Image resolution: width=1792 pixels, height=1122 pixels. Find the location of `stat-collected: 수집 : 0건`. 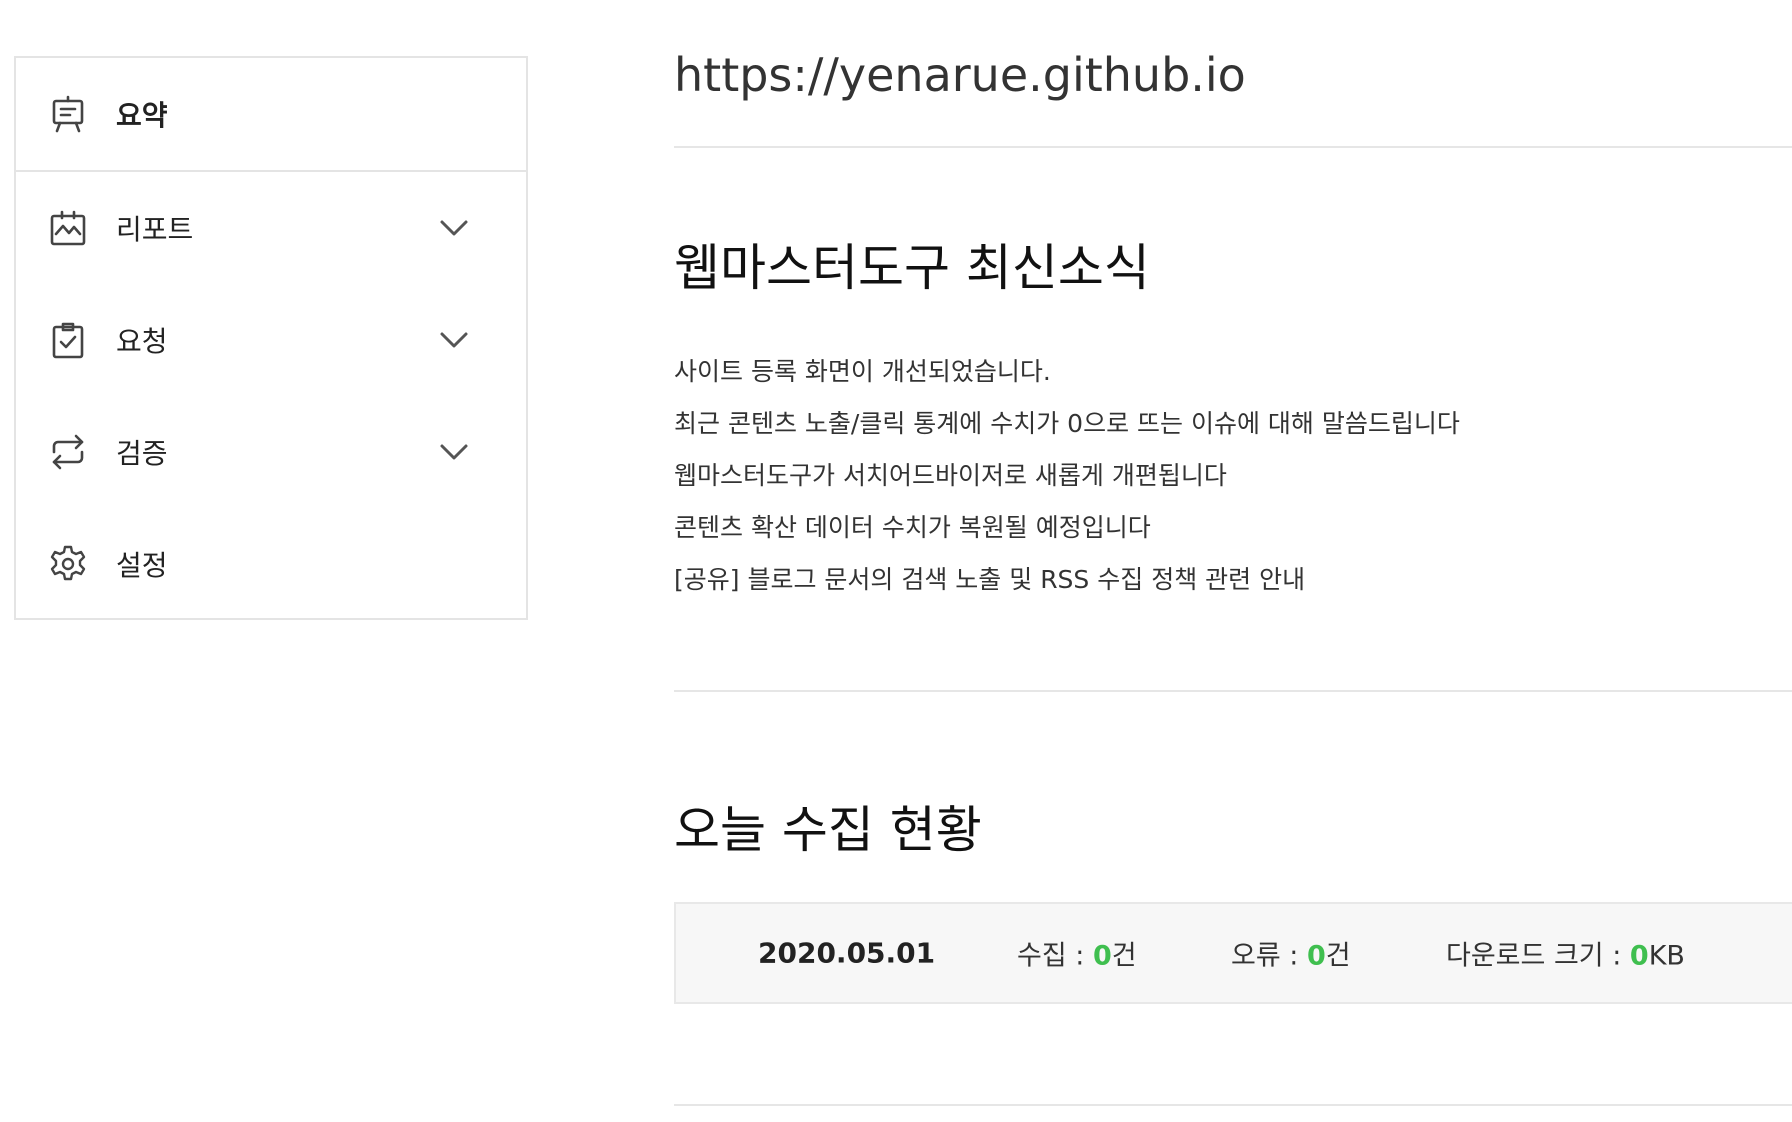

stat-collected: 수집 : 0건 is located at coordinates (1077, 953).